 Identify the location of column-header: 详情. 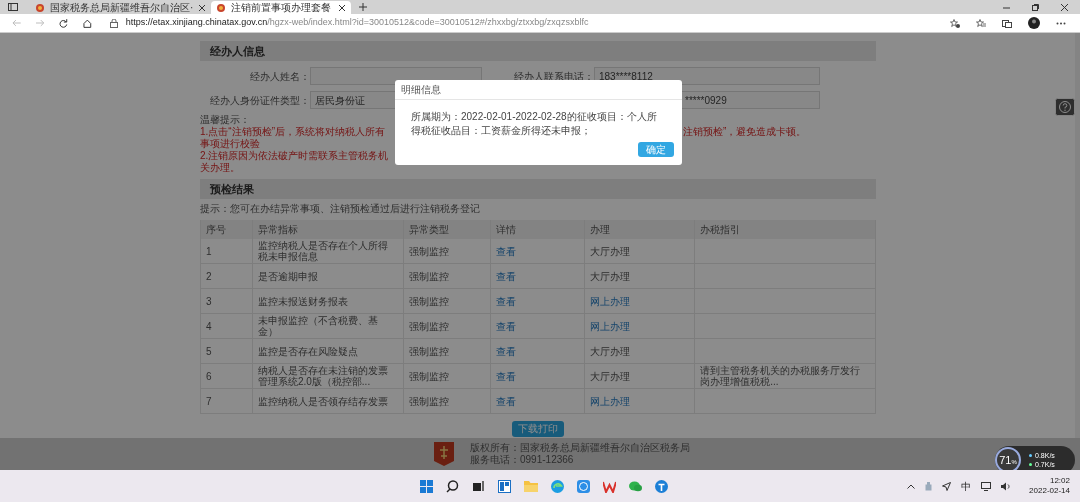
(538, 229).